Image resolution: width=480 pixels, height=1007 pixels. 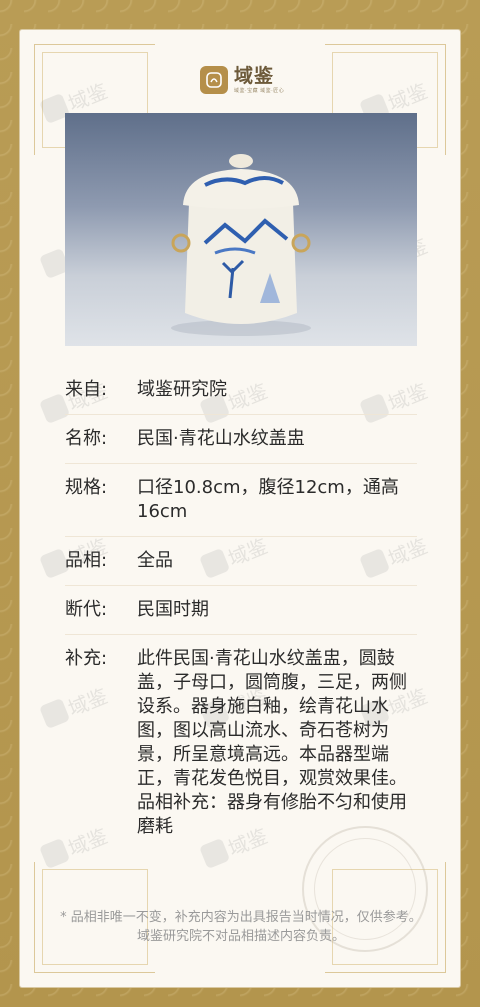 What do you see at coordinates (241, 390) in the screenshot?
I see `detail-row-source: 来自: 域鉴研究院` at bounding box center [241, 390].